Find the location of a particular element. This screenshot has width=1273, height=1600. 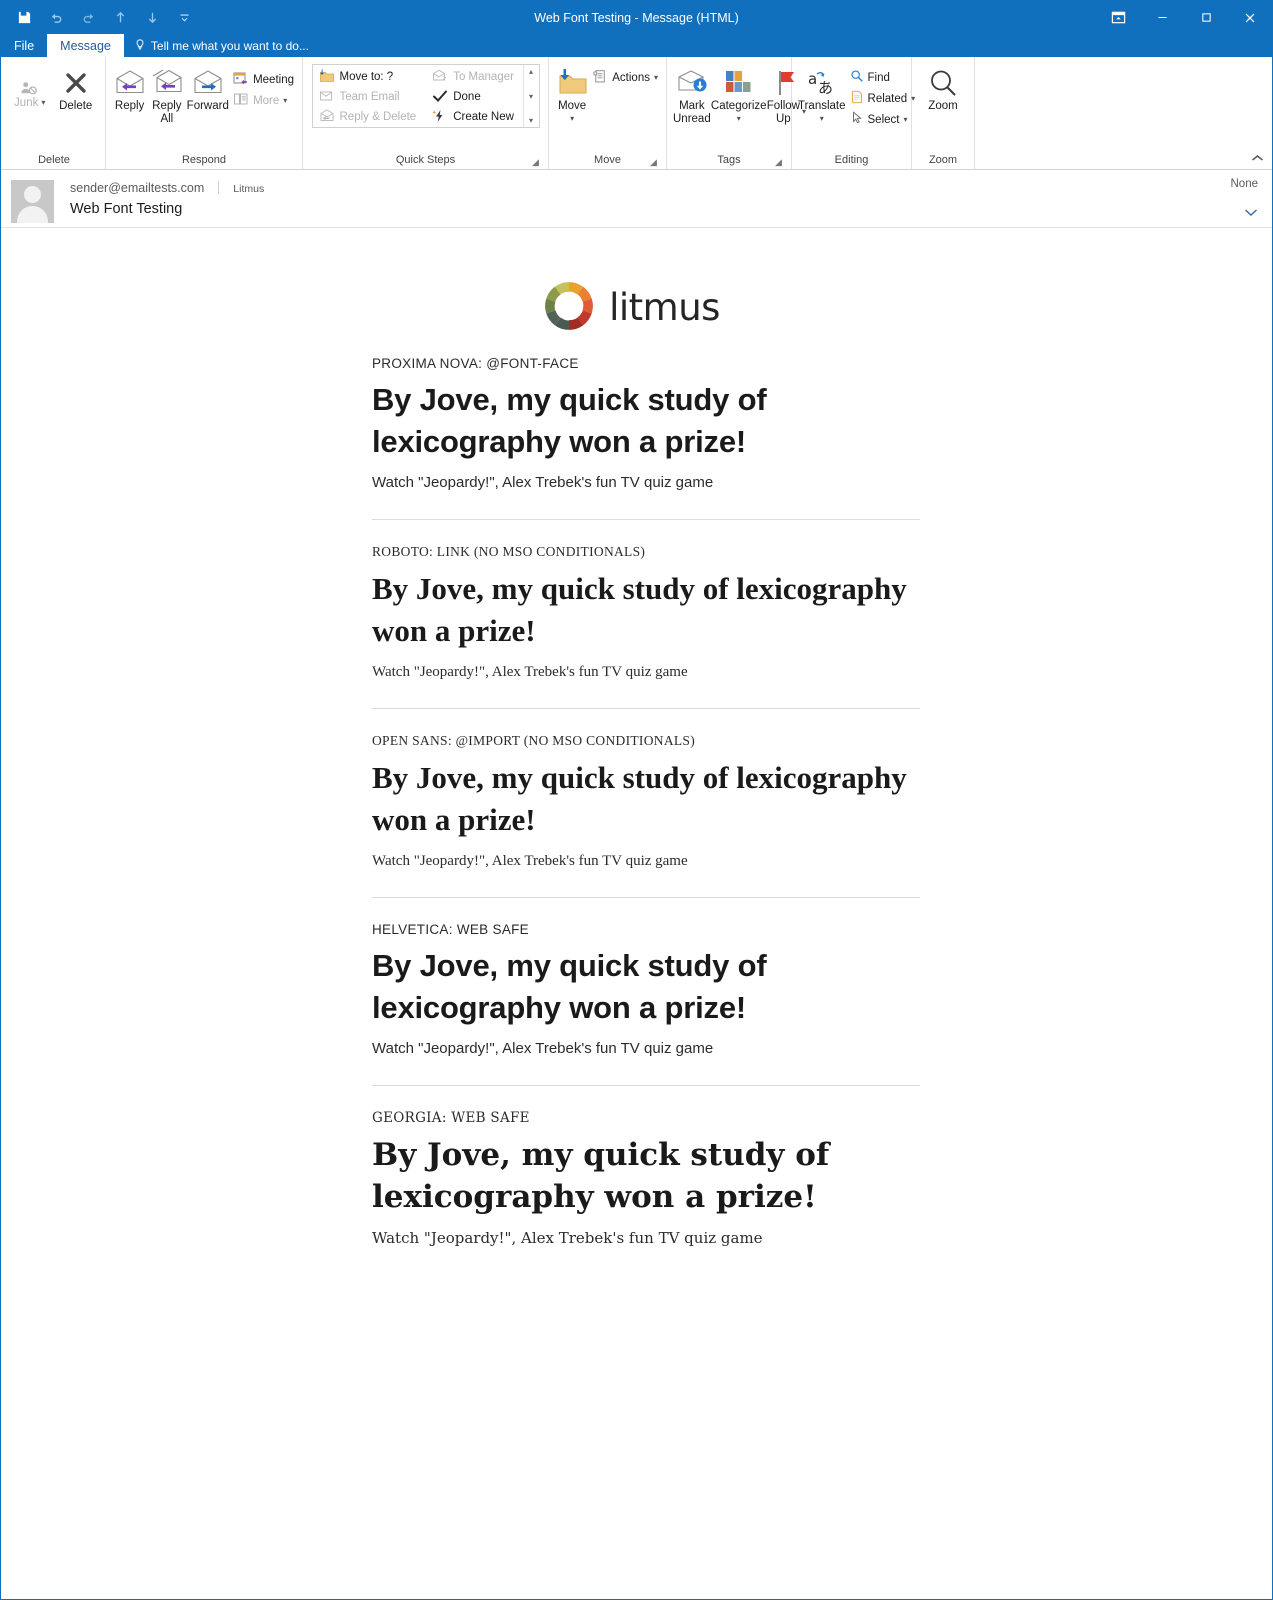

find-magnifier-icon is located at coordinates (857, 77).